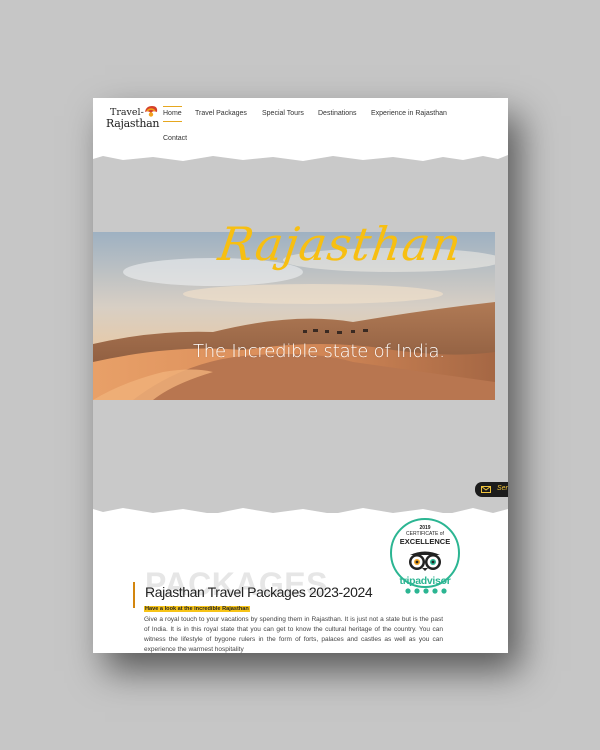 The height and width of the screenshot is (750, 600). What do you see at coordinates (502, 488) in the screenshot?
I see `send-tab-label: Ser` at bounding box center [502, 488].